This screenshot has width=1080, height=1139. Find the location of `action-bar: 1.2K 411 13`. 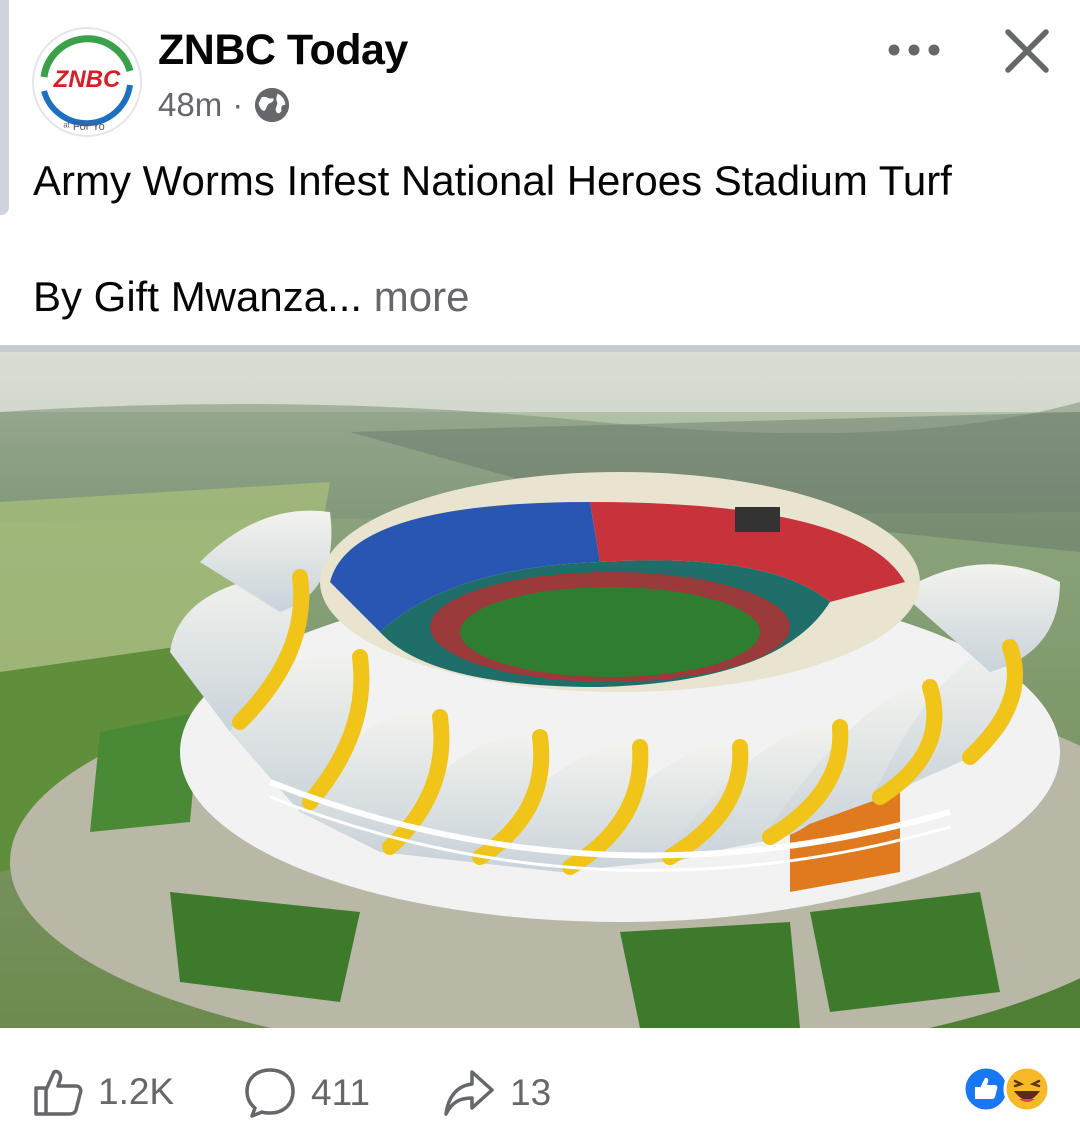

action-bar: 1.2K 411 13 is located at coordinates (540, 1089).